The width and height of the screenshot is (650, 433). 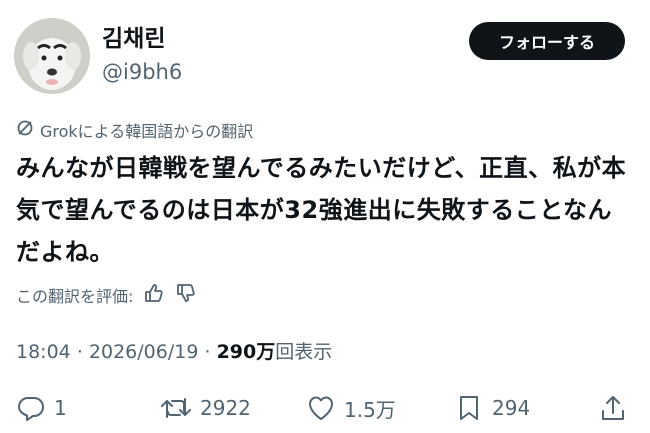 I want to click on view-label: 回表示, so click(x=304, y=352).